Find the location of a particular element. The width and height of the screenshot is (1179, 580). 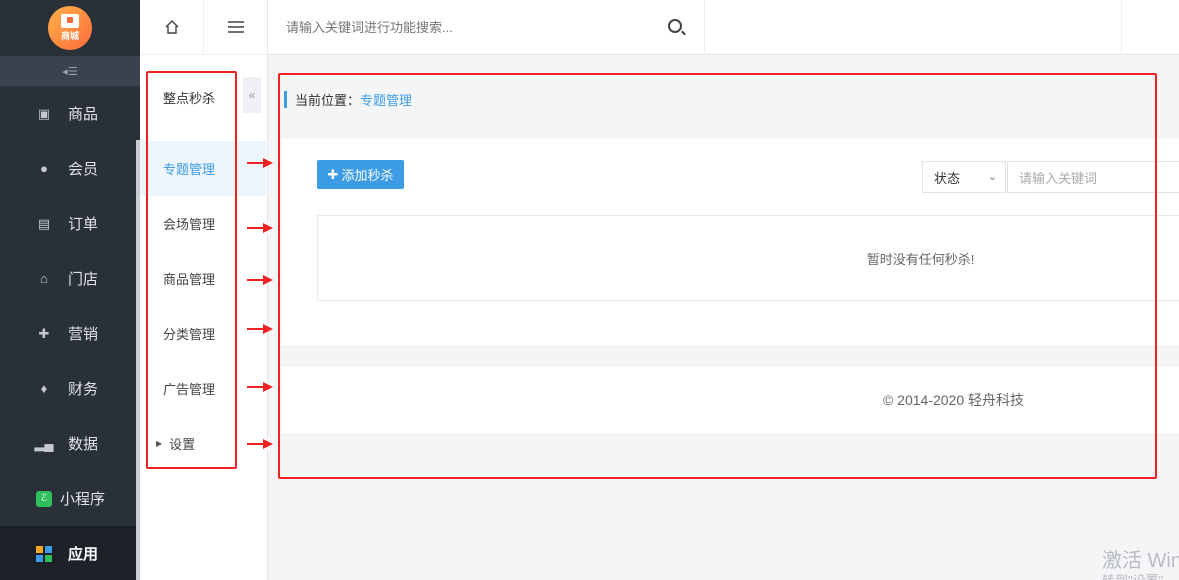

sidebar-item-label: 商品 is located at coordinates (83, 114).